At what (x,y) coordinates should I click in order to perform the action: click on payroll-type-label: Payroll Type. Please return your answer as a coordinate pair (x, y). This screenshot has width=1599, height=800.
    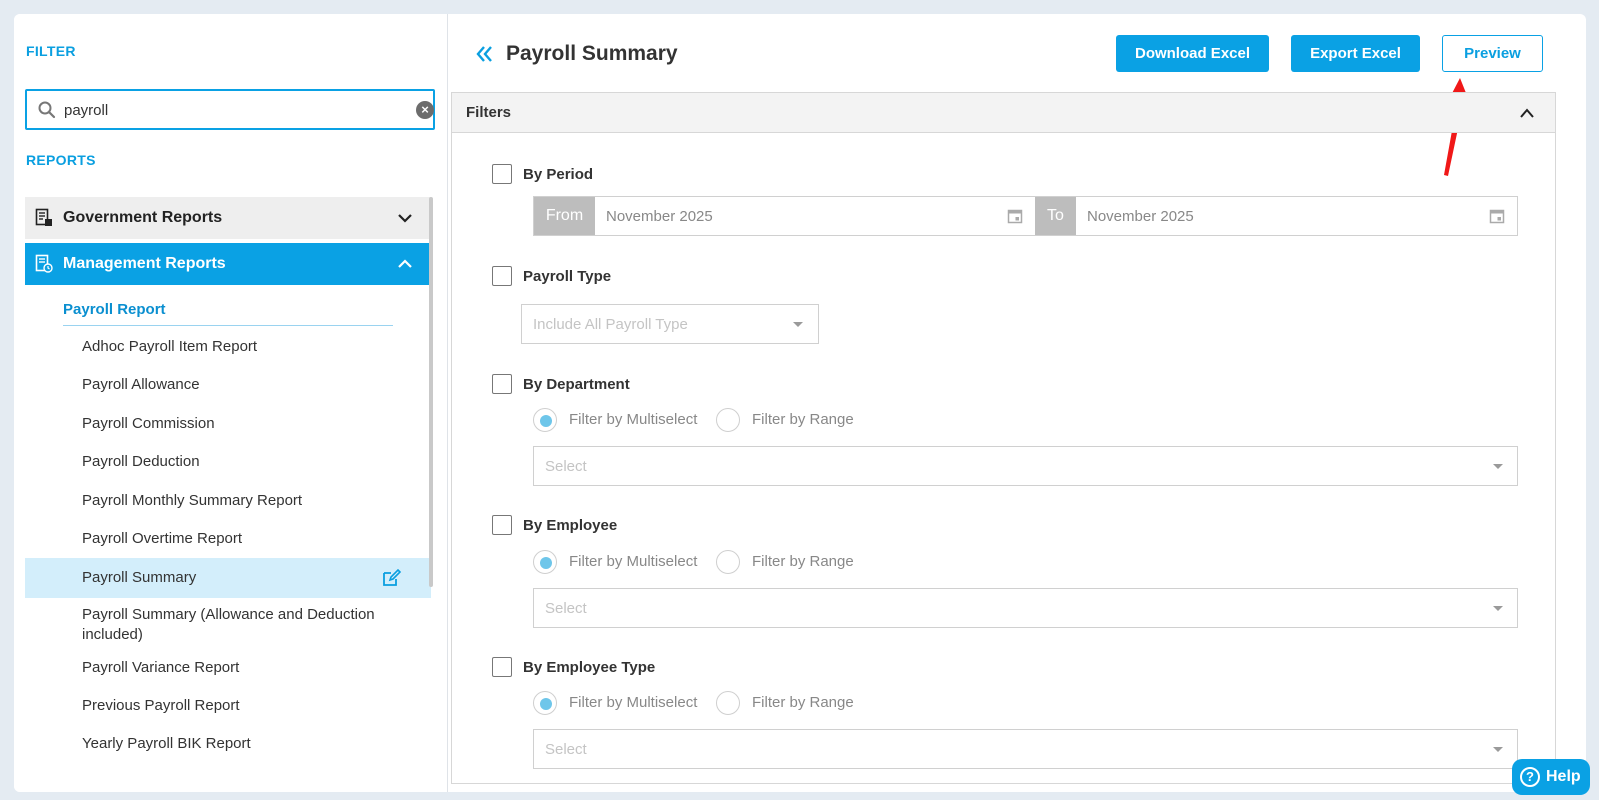
    Looking at the image, I should click on (567, 276).